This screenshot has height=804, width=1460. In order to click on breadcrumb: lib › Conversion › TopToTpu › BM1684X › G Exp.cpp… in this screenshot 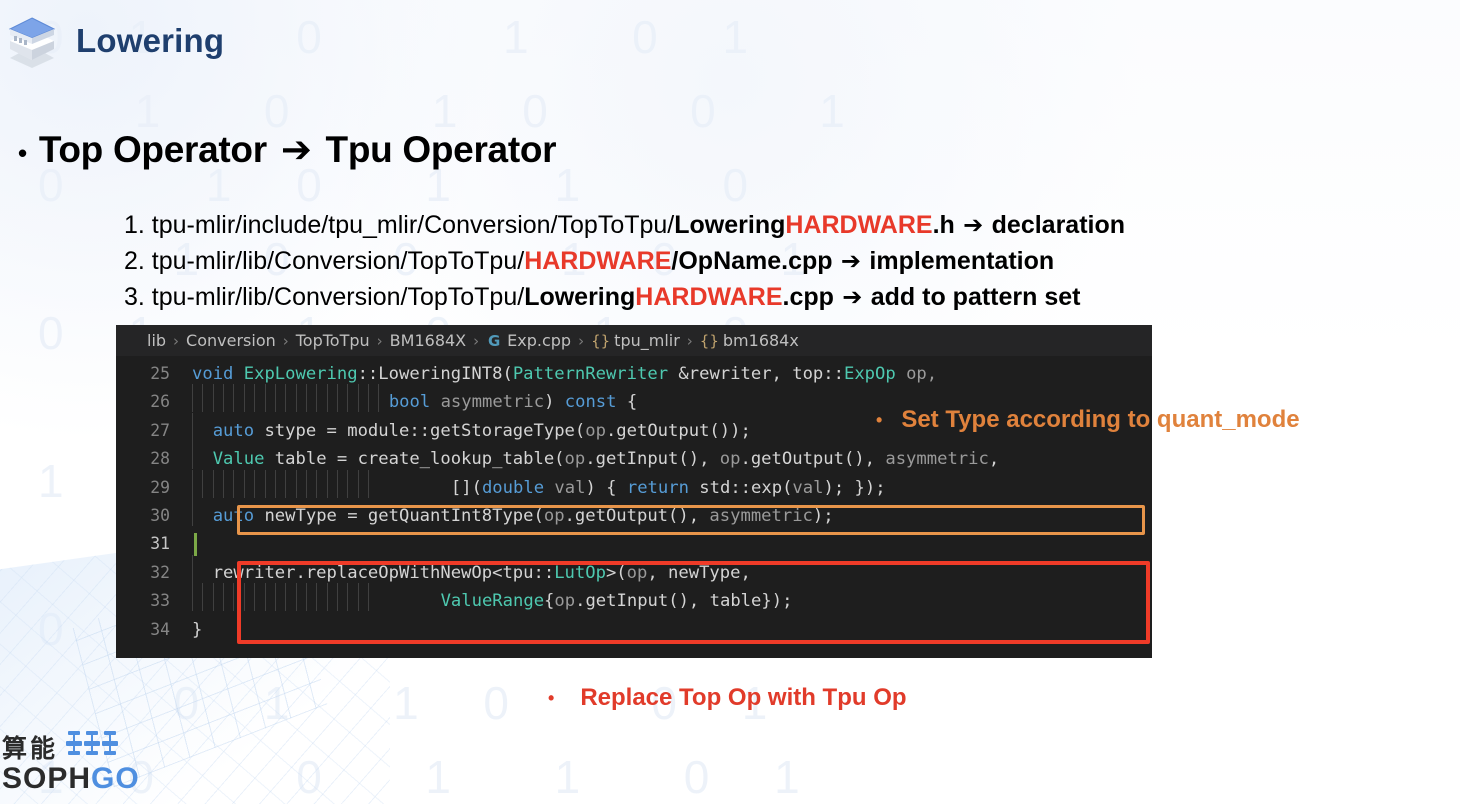, I will do `click(634, 340)`.